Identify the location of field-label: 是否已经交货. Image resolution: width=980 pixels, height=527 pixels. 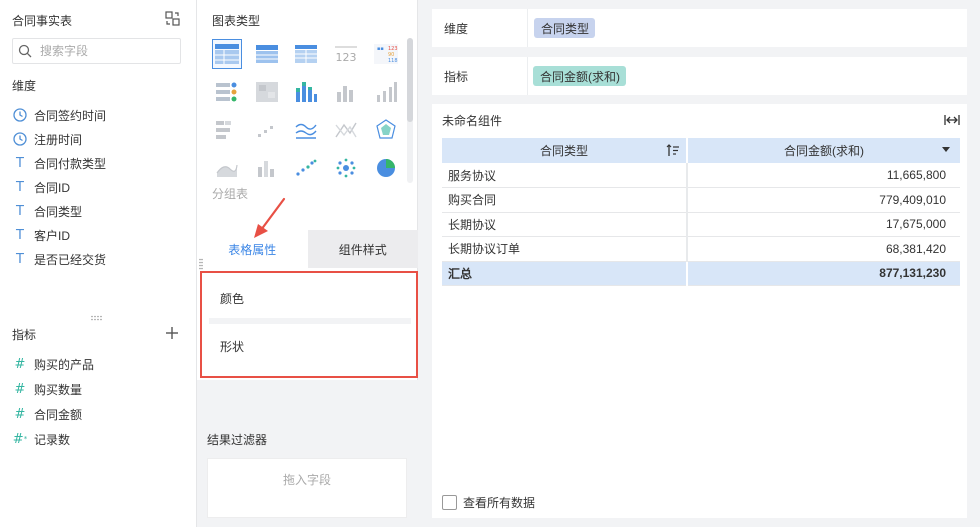
(70, 259).